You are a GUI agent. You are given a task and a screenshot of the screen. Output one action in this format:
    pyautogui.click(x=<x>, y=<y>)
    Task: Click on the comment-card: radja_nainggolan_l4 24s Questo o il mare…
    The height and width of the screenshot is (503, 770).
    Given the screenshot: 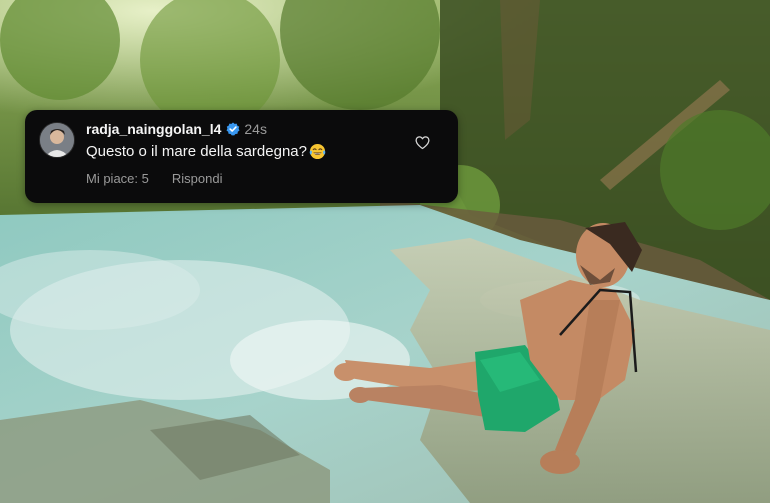 What is the action you would take?
    pyautogui.click(x=241, y=156)
    